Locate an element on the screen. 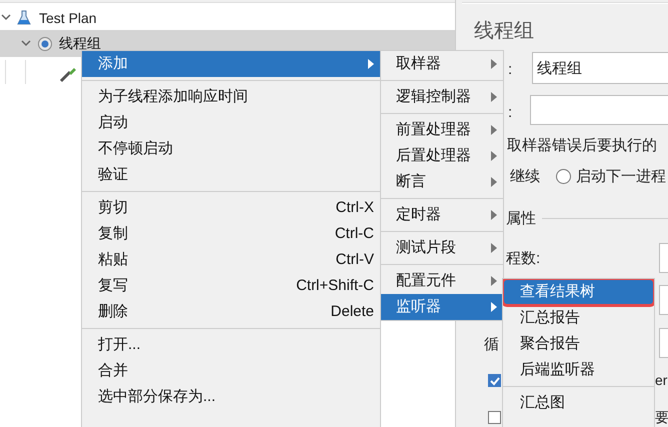 The width and height of the screenshot is (668, 427). menu-item: 查看结果树 is located at coordinates (578, 292).